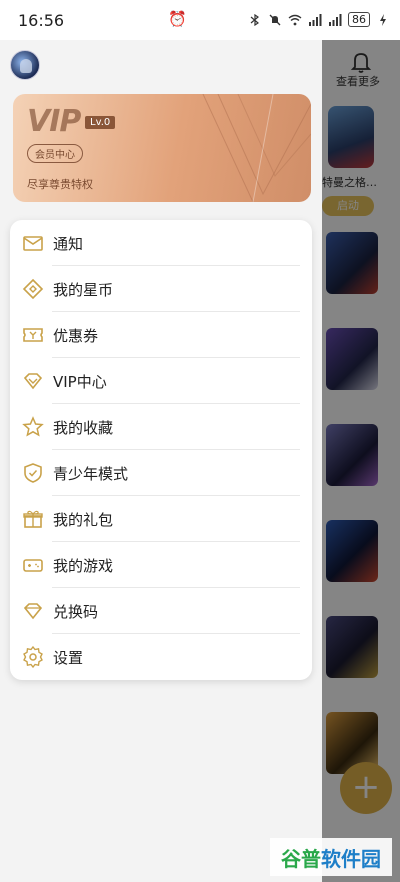 This screenshot has height=882, width=400. What do you see at coordinates (161, 519) in the screenshot?
I see `menu-item-gift-packs: 我的礼包` at bounding box center [161, 519].